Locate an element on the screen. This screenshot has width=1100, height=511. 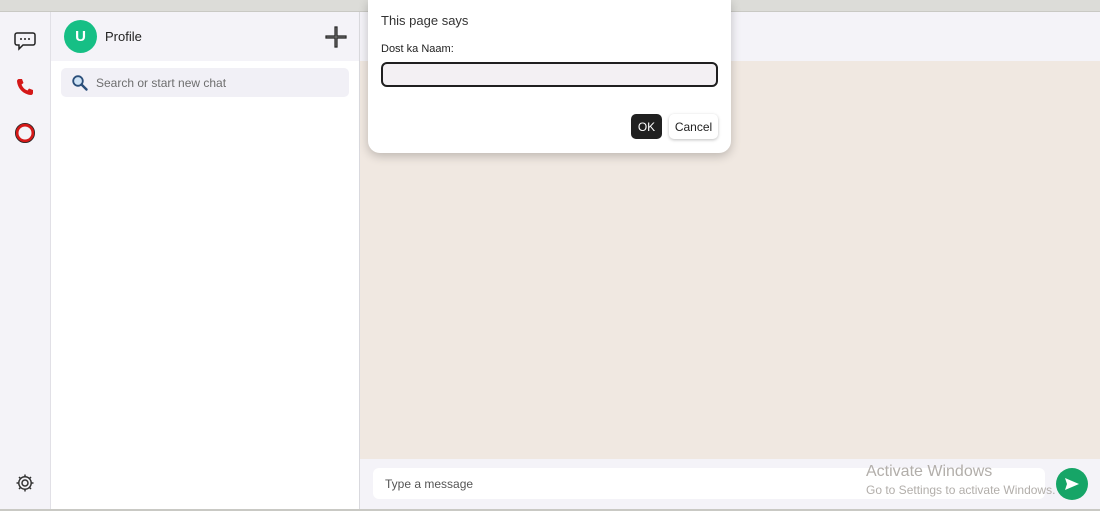
dialog-message: Dost ka Naam: is located at coordinates (417, 49).